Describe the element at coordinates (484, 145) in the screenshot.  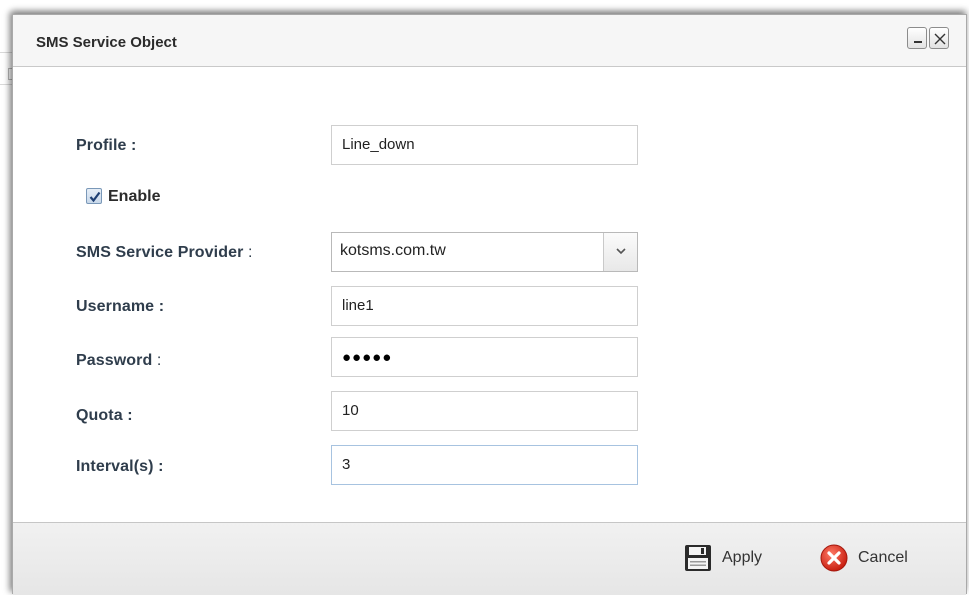
I see `profile-input: Line_down` at that location.